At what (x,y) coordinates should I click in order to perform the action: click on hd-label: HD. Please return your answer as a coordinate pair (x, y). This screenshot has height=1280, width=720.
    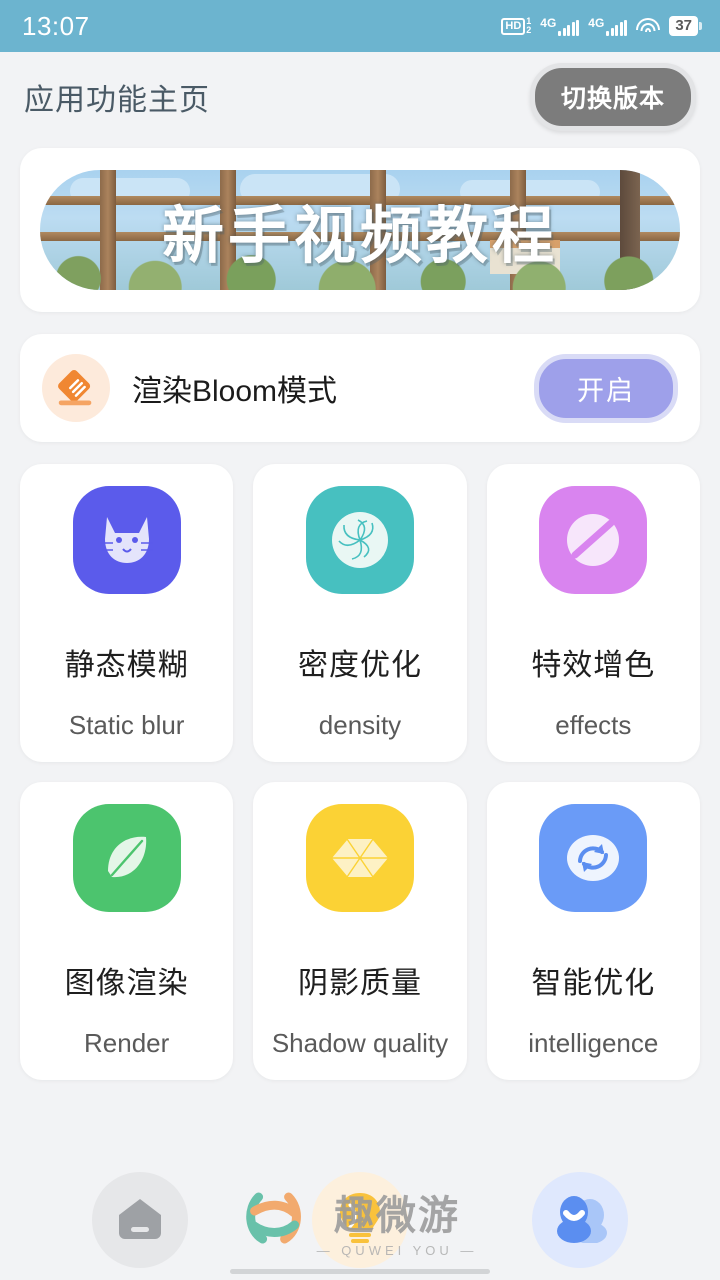
    Looking at the image, I should click on (513, 26).